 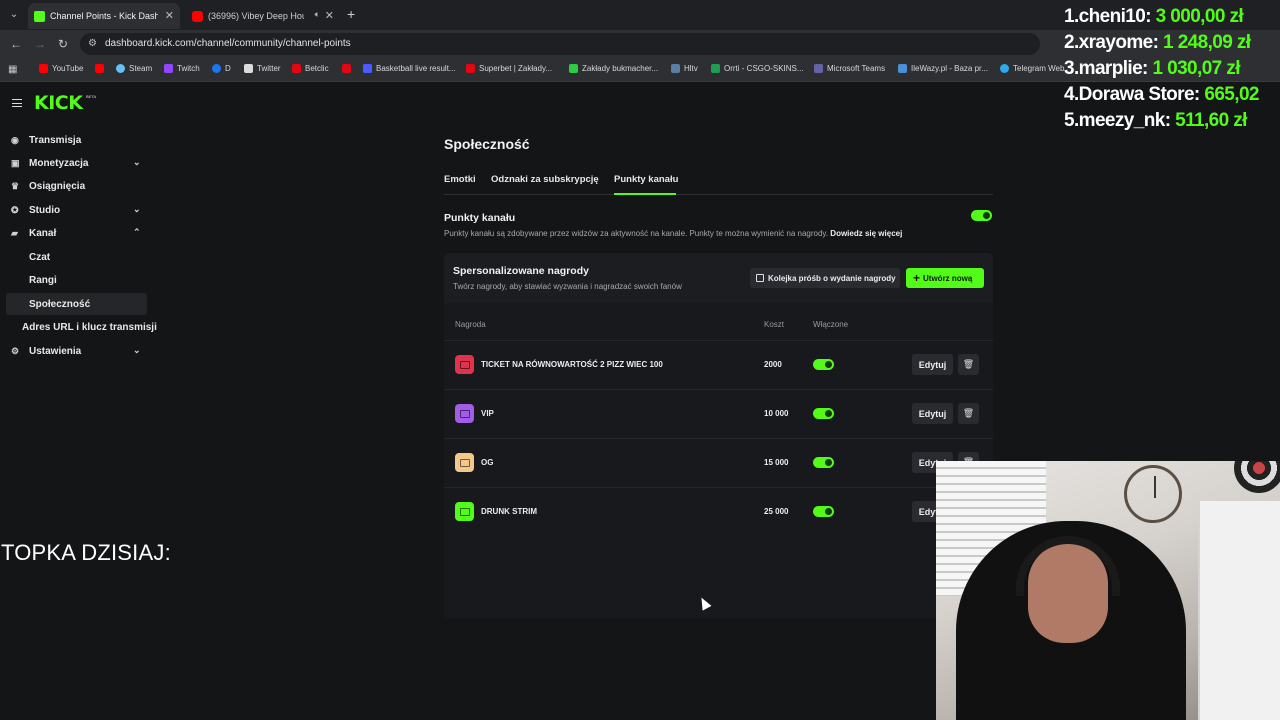 What do you see at coordinates (63, 44) in the screenshot?
I see `reload-icon: ↻` at bounding box center [63, 44].